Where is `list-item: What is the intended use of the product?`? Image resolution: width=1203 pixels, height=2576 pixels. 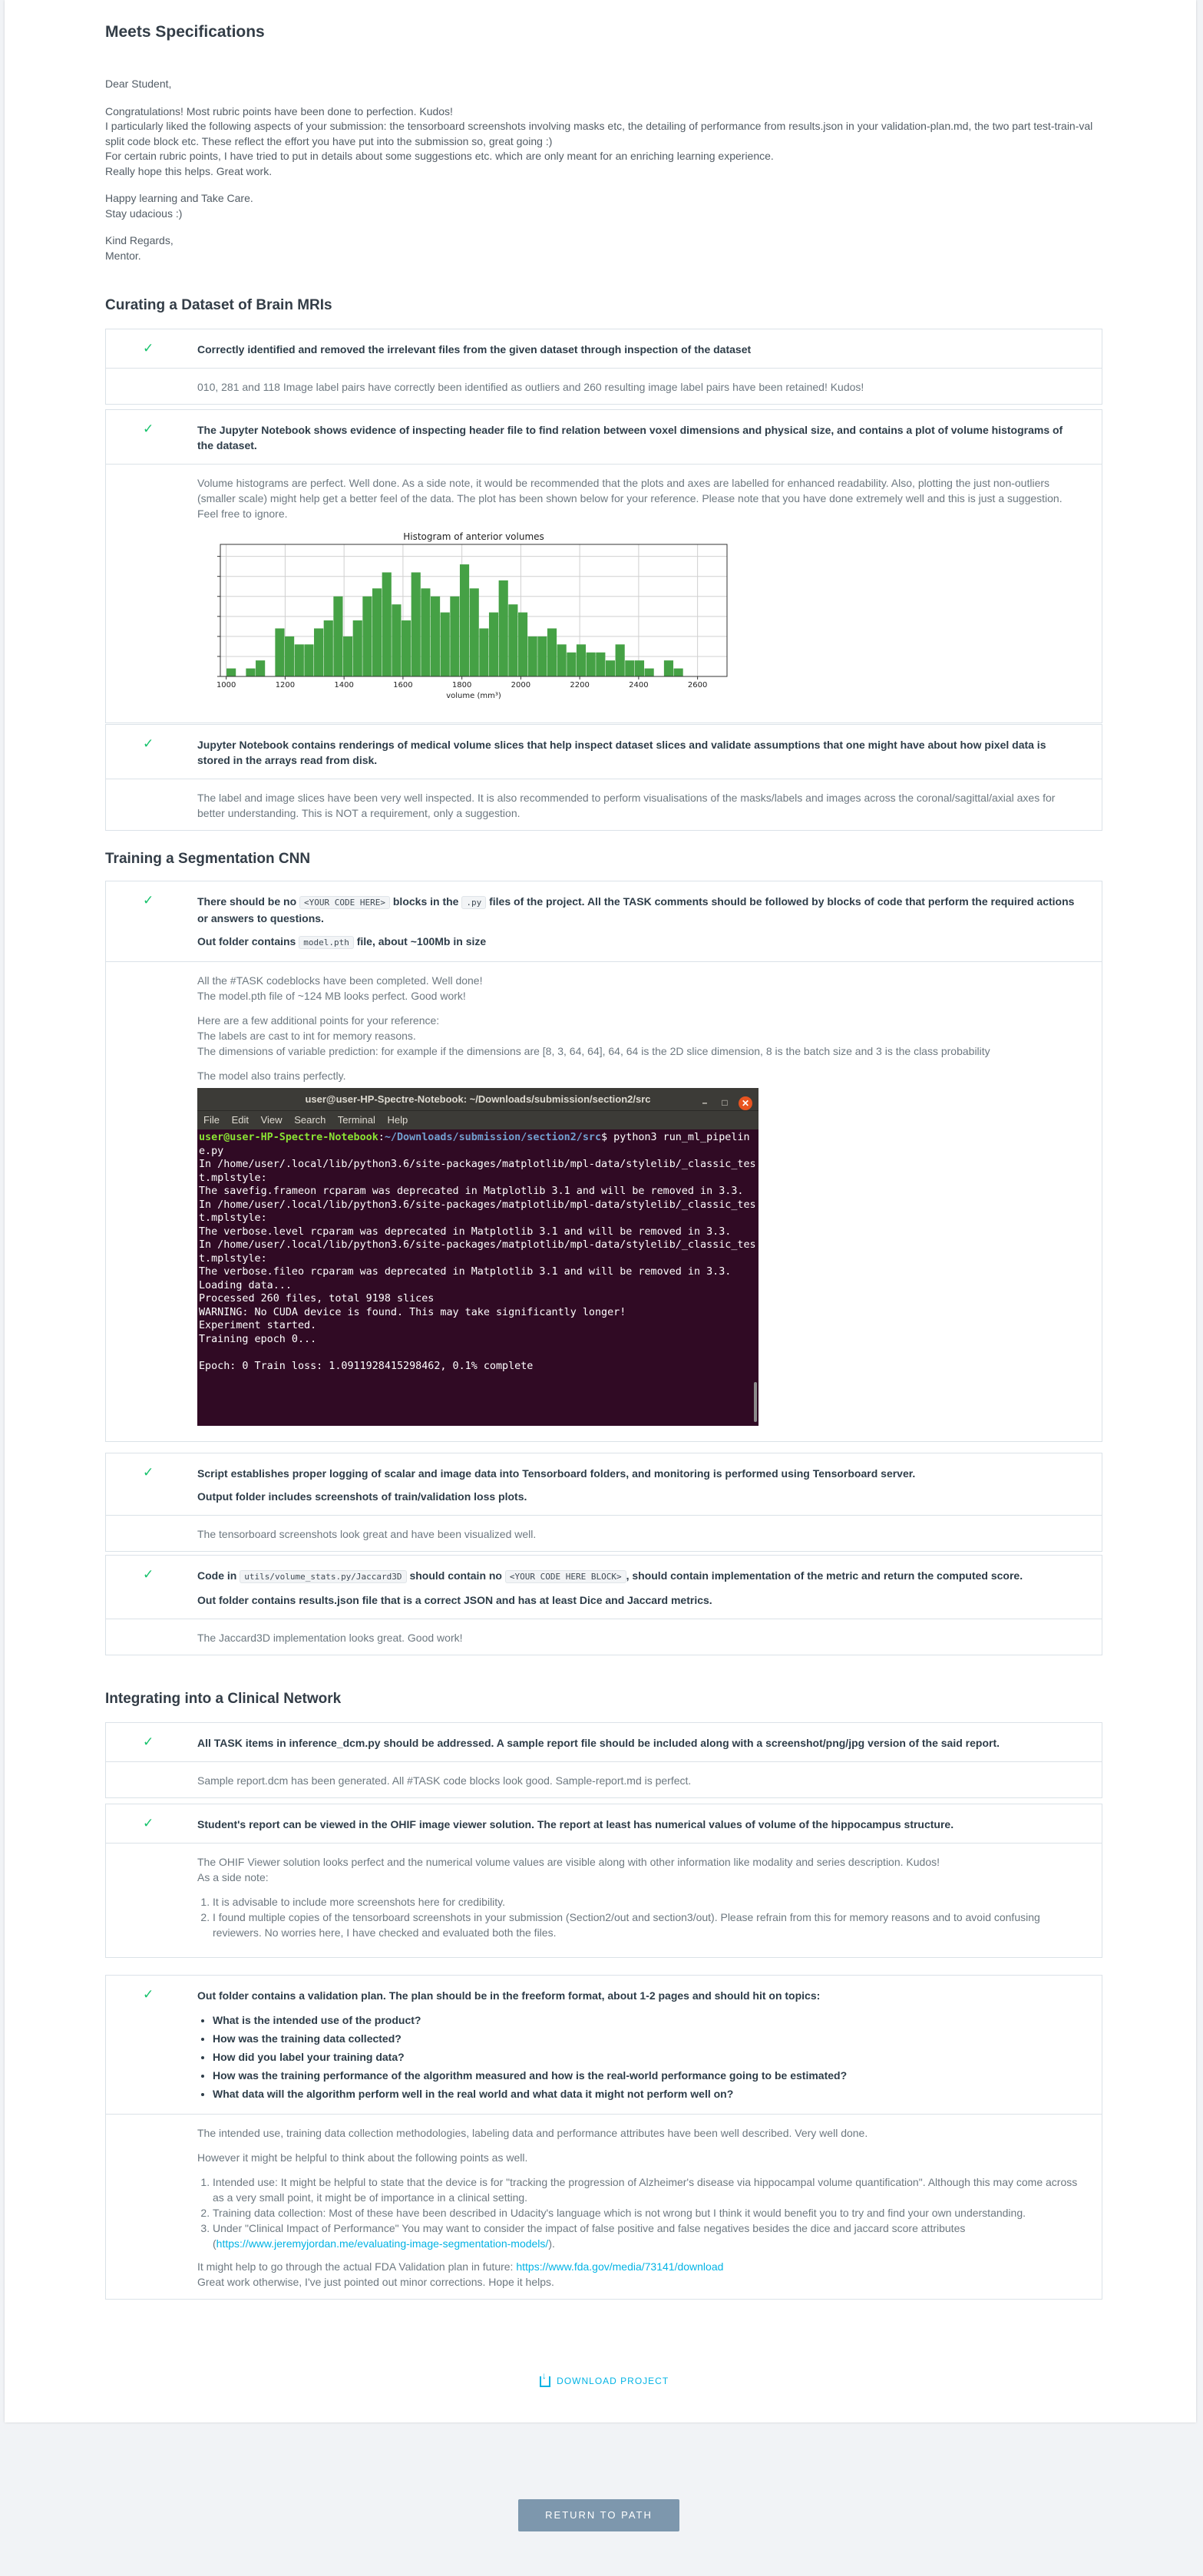
list-item: What is the intended use of the product? is located at coordinates (646, 2020).